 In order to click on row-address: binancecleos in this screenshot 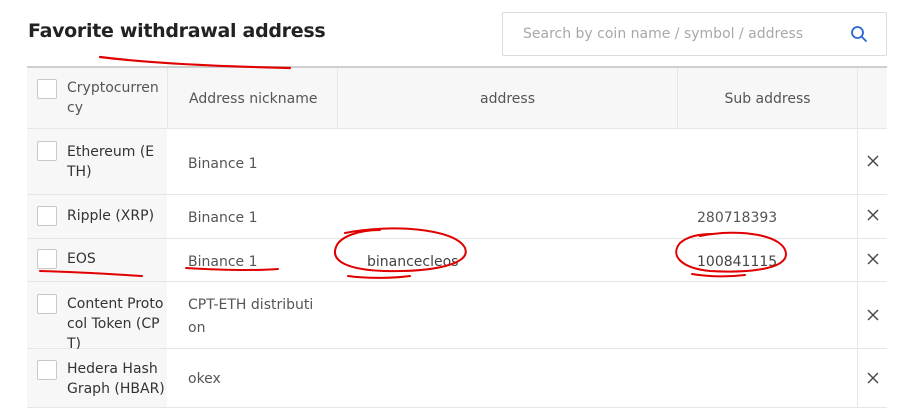, I will do `click(413, 262)`.